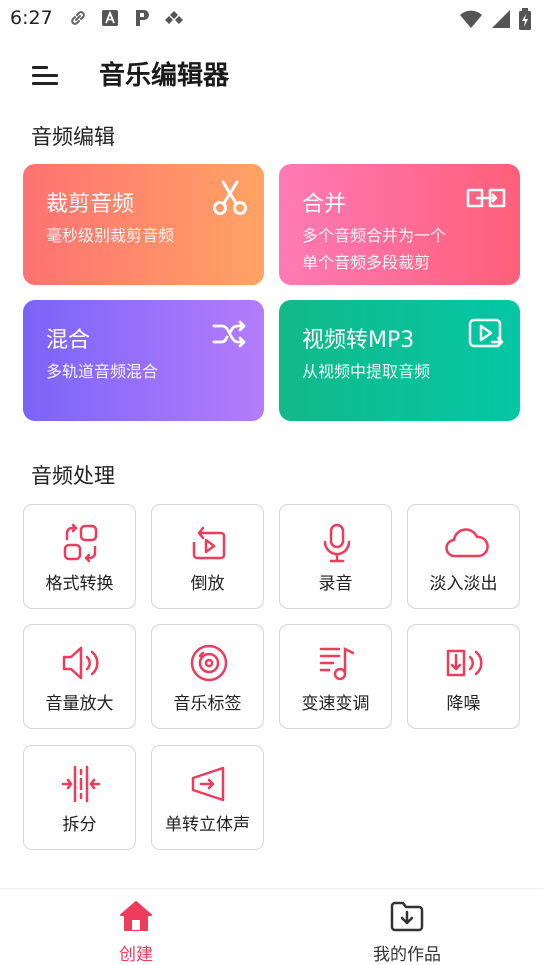 This screenshot has width=543, height=965. What do you see at coordinates (230, 334) in the screenshot?
I see `shuffle-icon` at bounding box center [230, 334].